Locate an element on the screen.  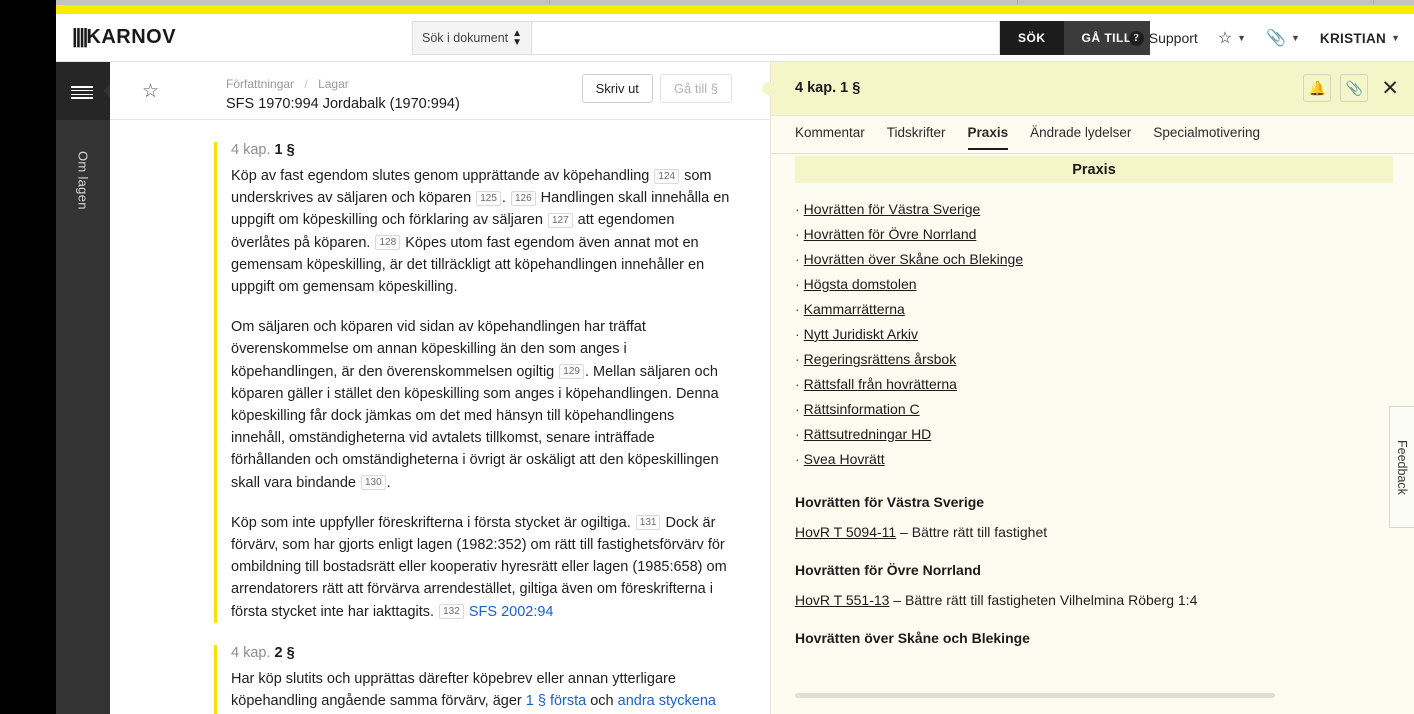
tab-specialmotivering: Specialmotivering is located at coordinates (1206, 137).